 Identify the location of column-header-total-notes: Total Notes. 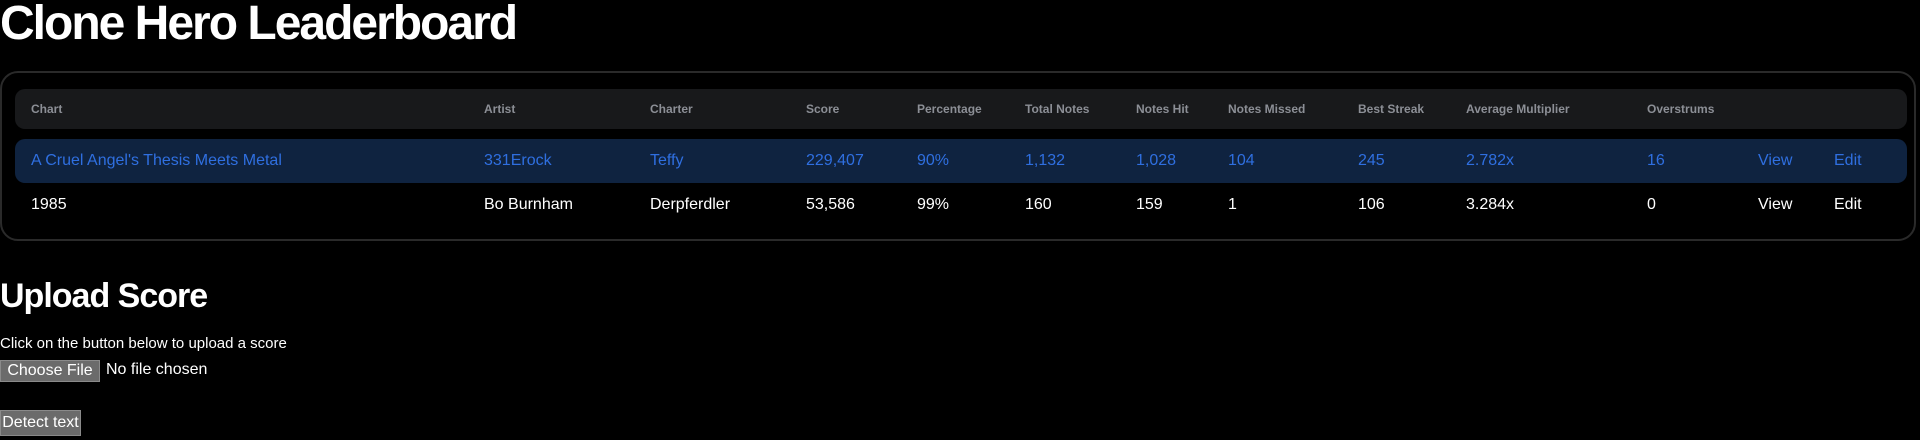
(1057, 109).